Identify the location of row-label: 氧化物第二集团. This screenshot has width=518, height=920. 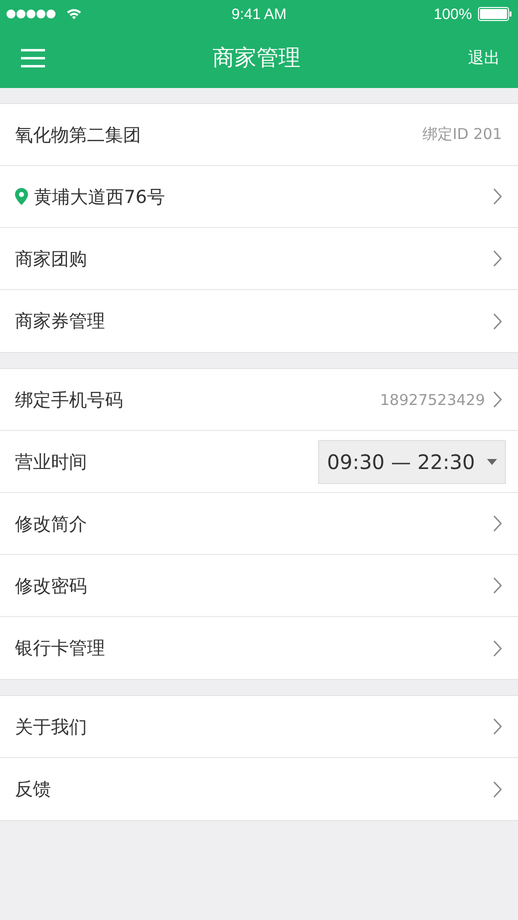
(78, 135).